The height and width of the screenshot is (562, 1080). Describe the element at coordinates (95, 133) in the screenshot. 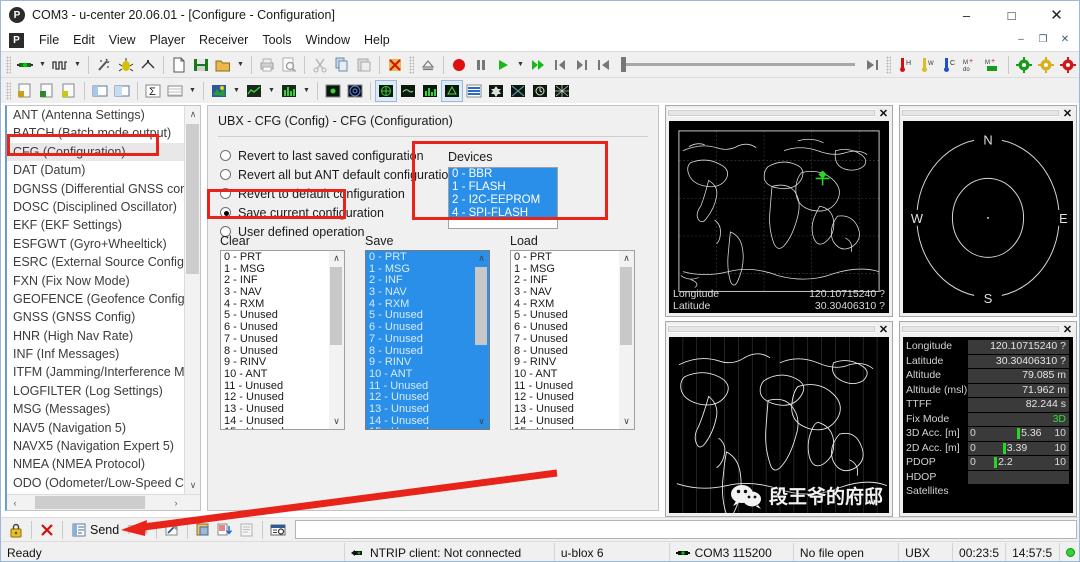

I see `sidebar-item: BATCH (Batch mode output)` at that location.